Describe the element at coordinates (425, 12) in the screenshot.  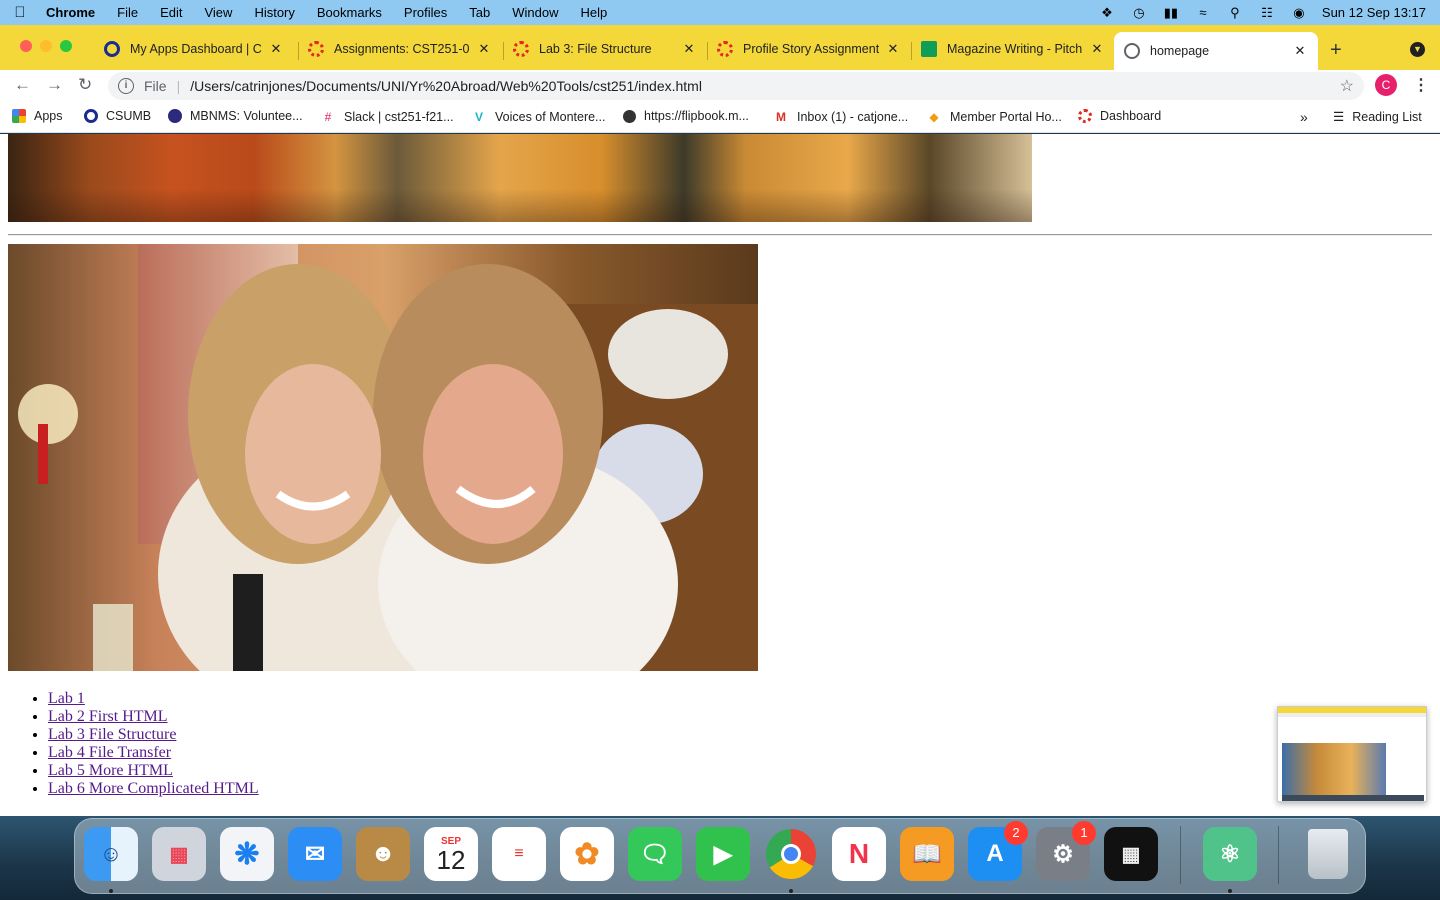
I see `menu-profiles: Profiles` at that location.